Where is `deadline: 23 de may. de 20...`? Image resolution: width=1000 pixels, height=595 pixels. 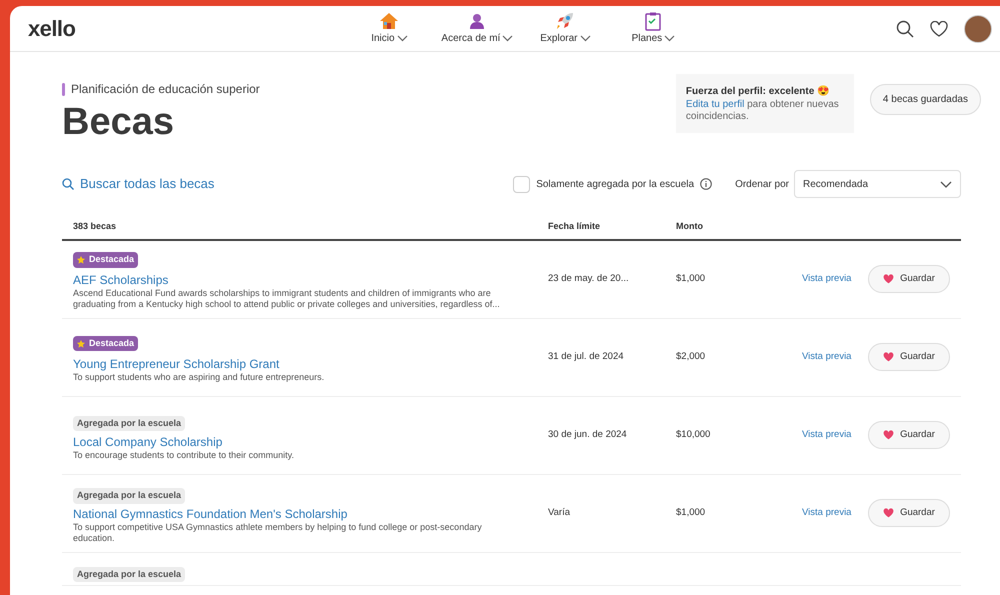 deadline: 23 de may. de 20... is located at coordinates (589, 279).